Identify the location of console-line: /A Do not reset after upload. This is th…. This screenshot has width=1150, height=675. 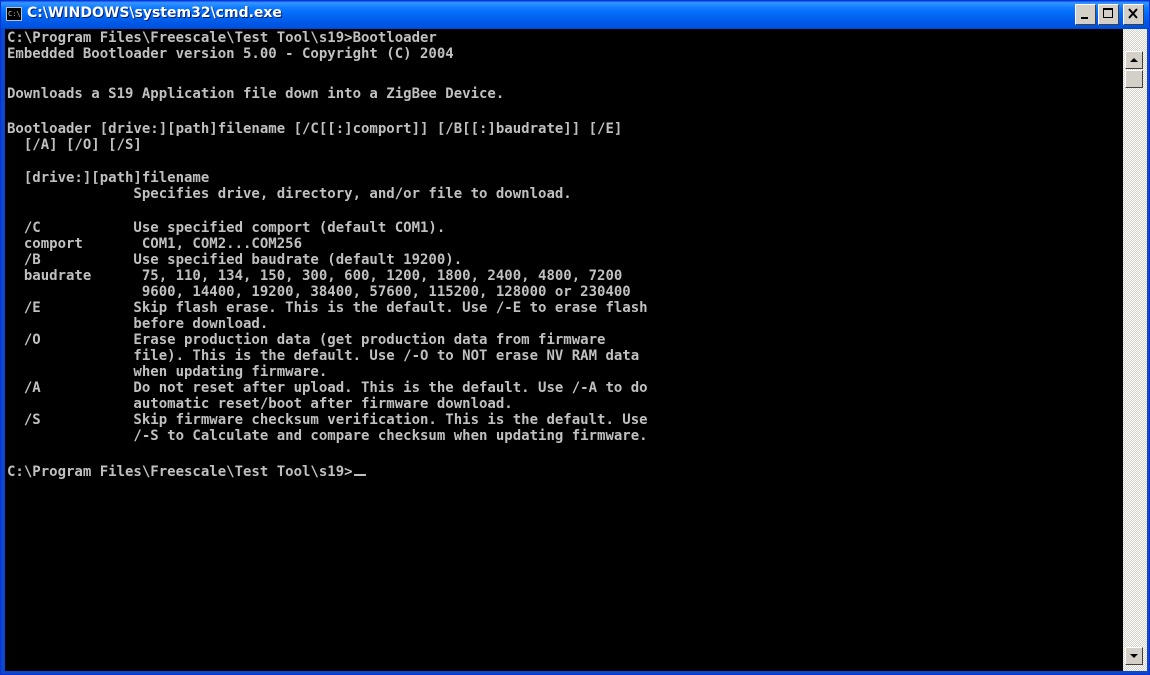
(327, 388).